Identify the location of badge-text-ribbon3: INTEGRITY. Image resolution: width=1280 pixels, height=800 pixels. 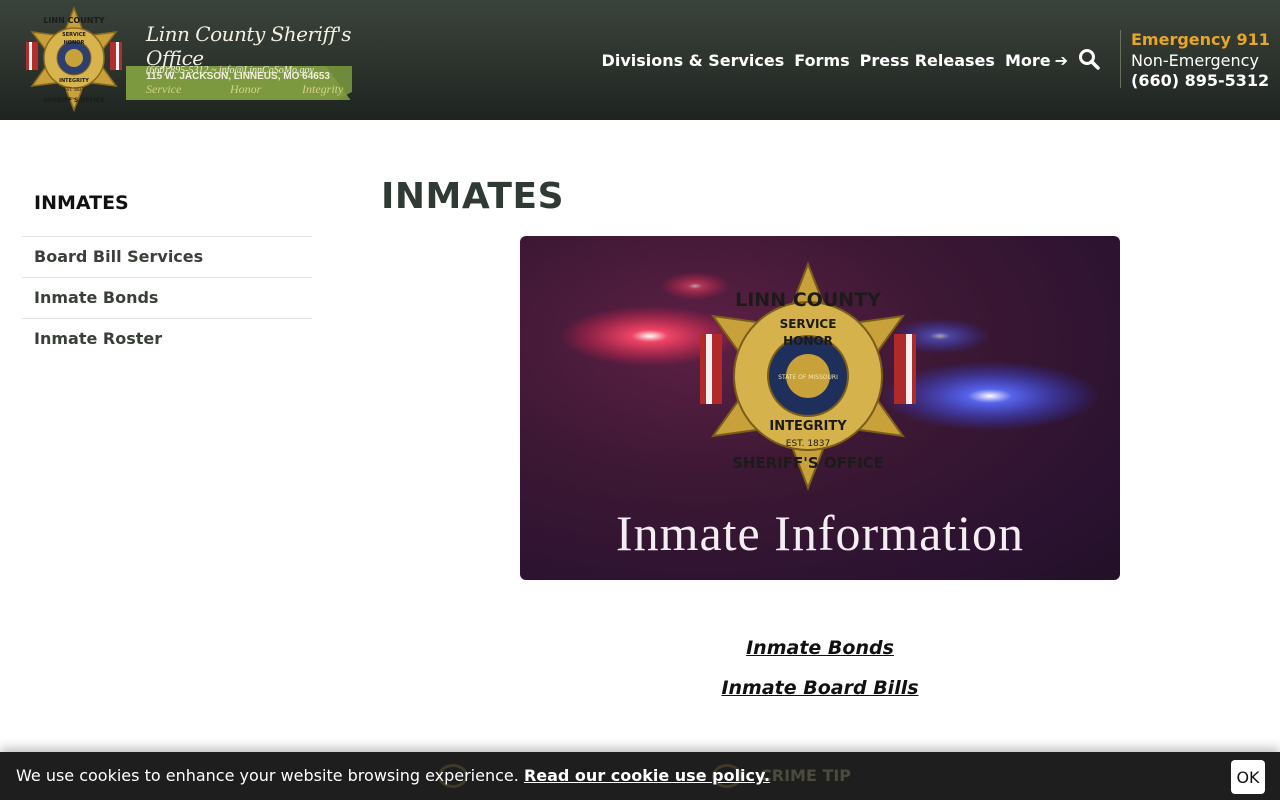
(74, 81).